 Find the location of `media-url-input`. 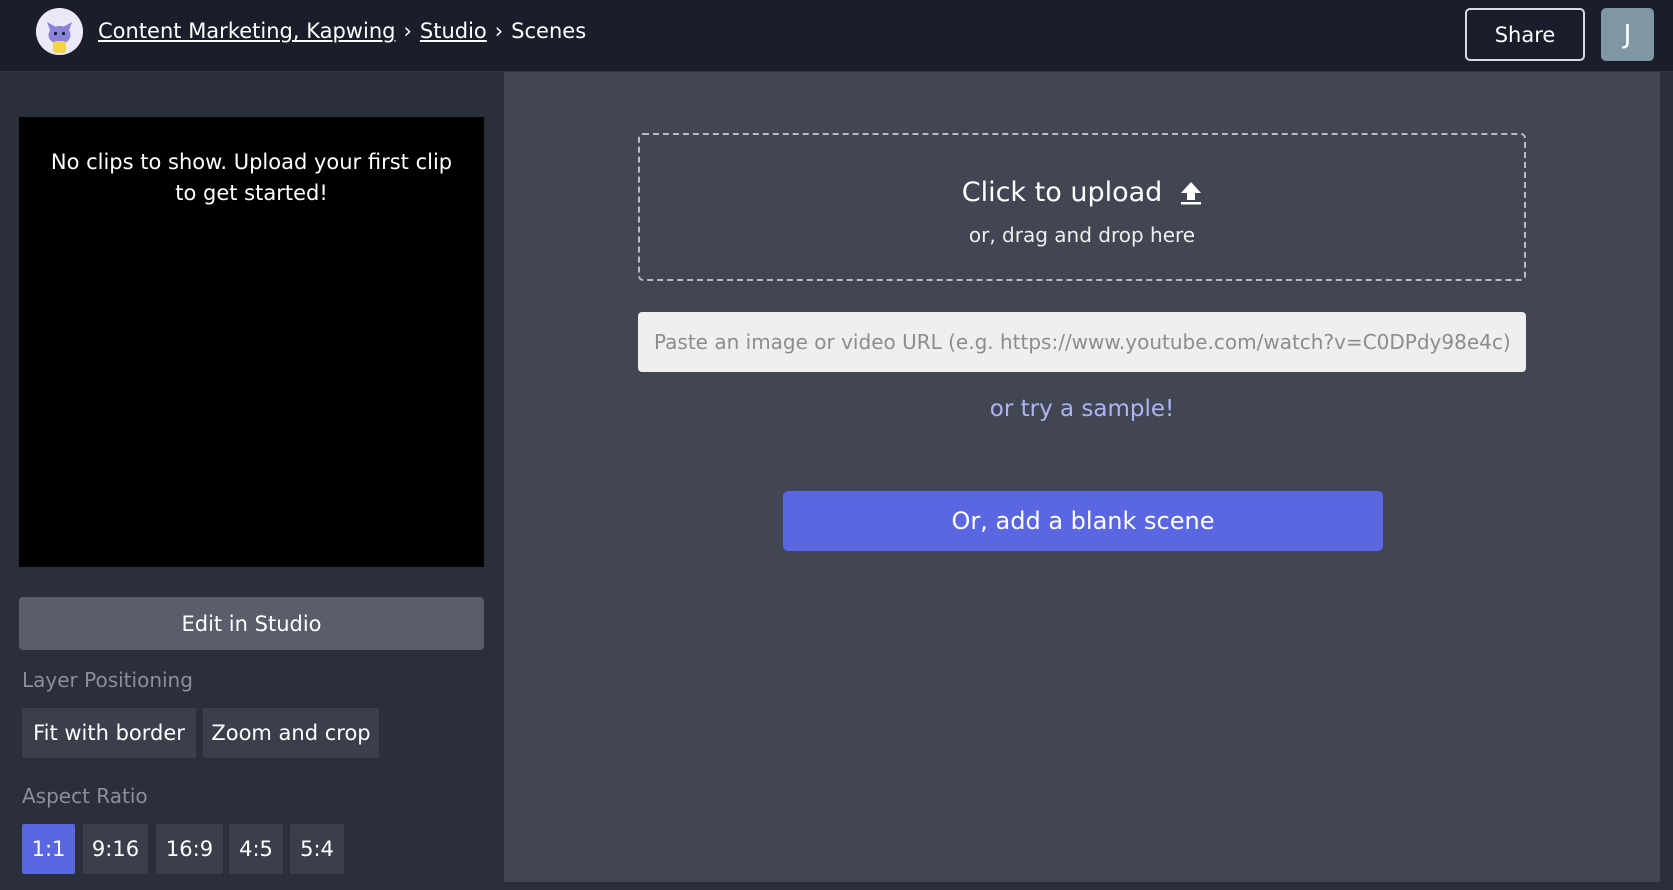

media-url-input is located at coordinates (1082, 342).